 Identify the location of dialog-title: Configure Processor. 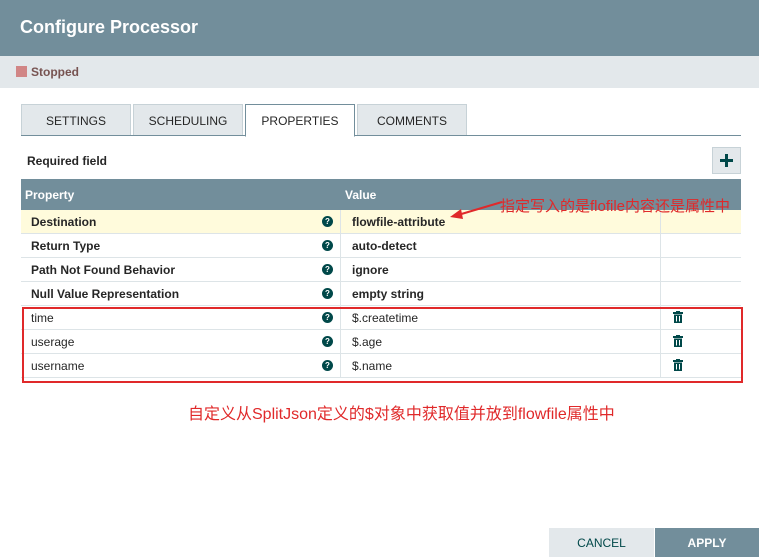
(109, 27).